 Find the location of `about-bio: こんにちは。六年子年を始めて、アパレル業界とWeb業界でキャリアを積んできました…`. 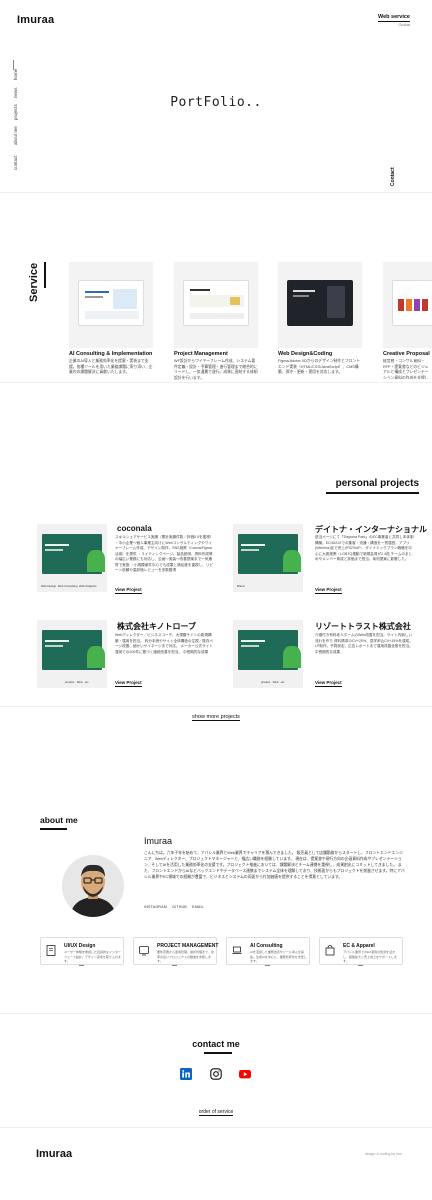

about-bio: こんにちは。六年子年を始めて、アパレル業界とWeb業界でキャリアを積んできました… is located at coordinates (274, 865).